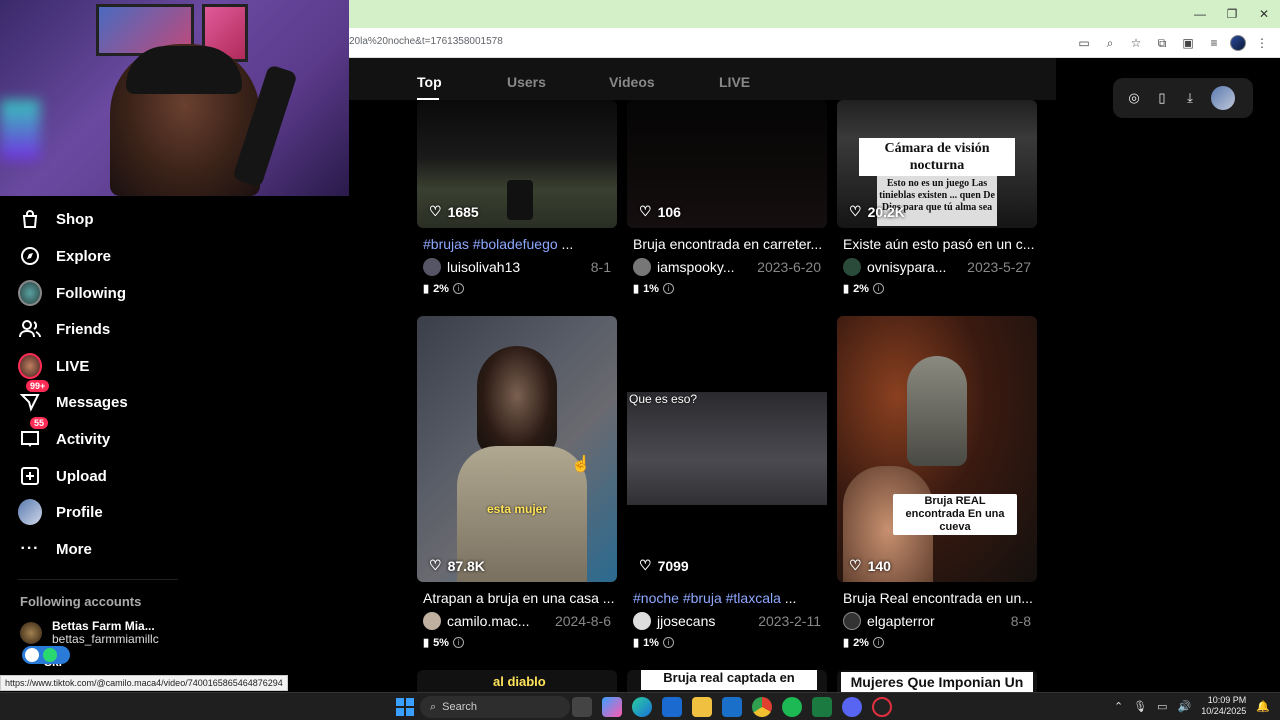  Describe the element at coordinates (1223, 706) in the screenshot. I see `clock: 10:09 PM 10/24/2025` at that location.